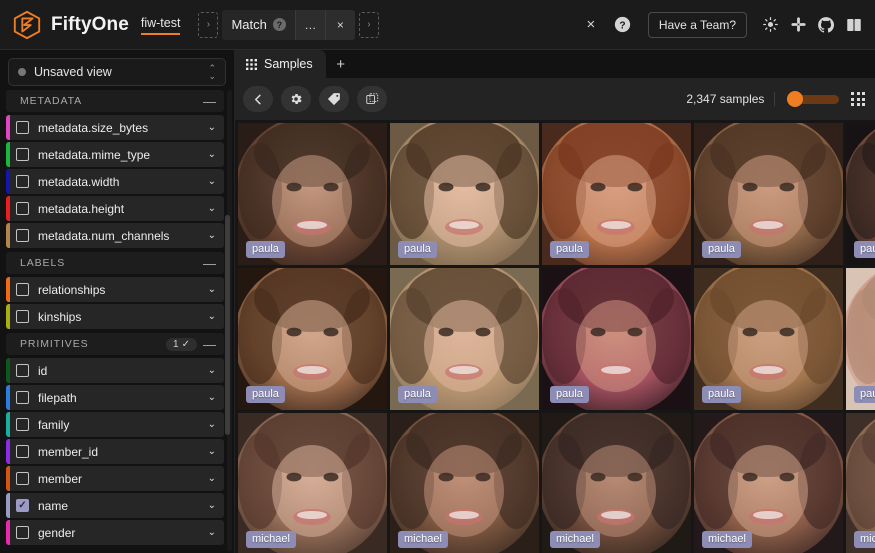 The height and width of the screenshot is (553, 875). What do you see at coordinates (115, 505) in the screenshot?
I see `sidebar-field-name: name ⌄` at bounding box center [115, 505].